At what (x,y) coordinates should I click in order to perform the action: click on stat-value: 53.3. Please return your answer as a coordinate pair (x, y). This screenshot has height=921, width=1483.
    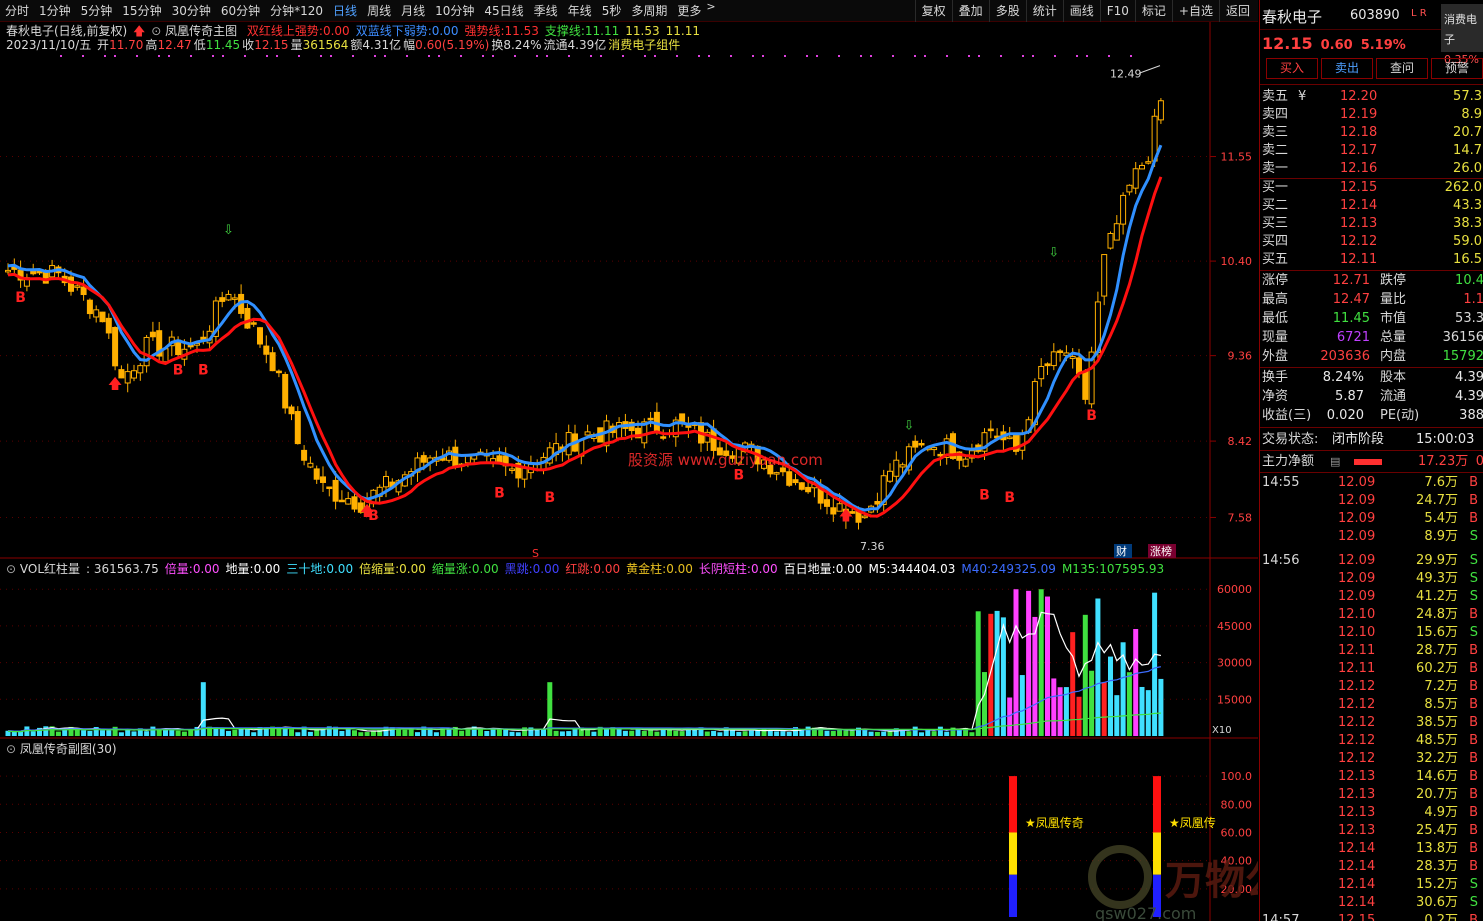
    Looking at the image, I should click on (1469, 318).